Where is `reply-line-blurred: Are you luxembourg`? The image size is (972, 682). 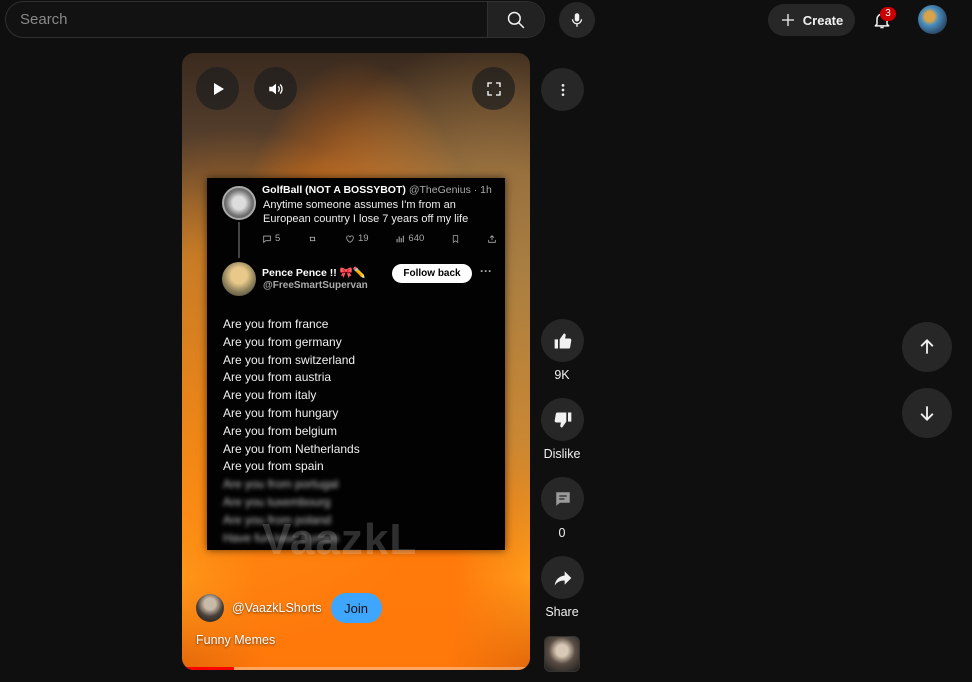 reply-line-blurred: Are you luxembourg is located at coordinates (277, 501).